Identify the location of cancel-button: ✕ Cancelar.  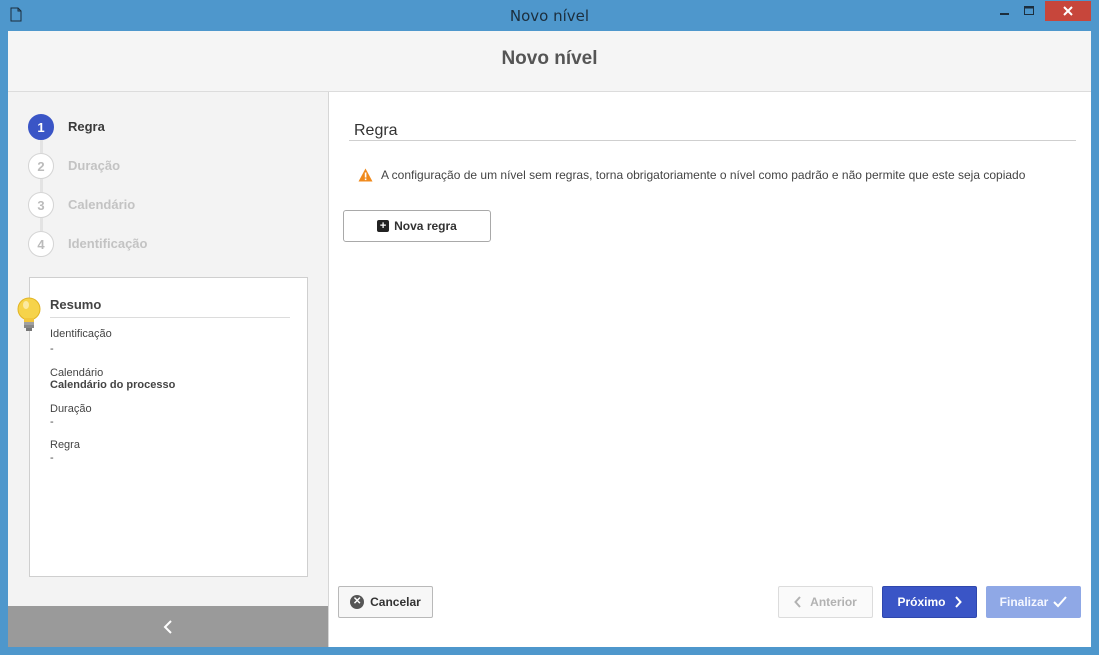
(385, 602).